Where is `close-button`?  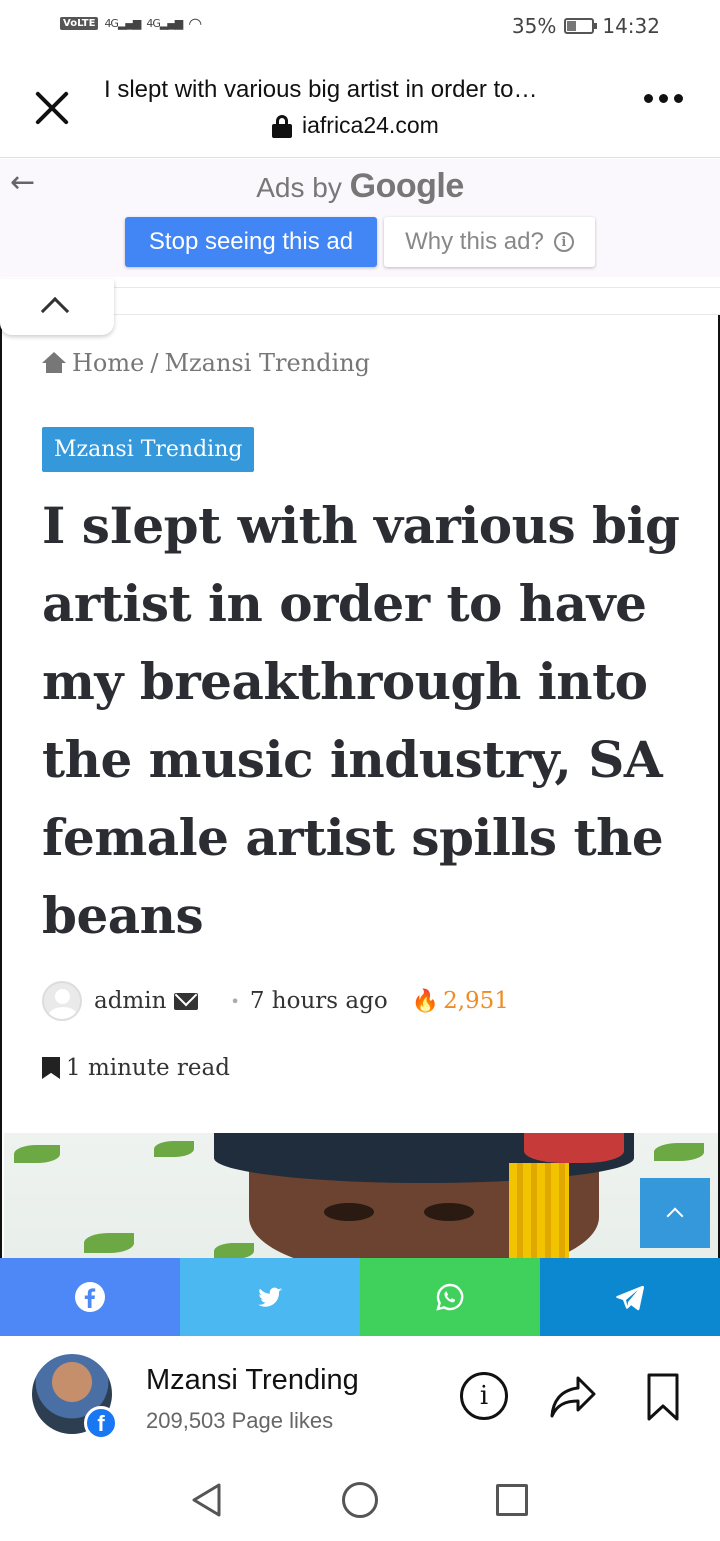 close-button is located at coordinates (52, 108).